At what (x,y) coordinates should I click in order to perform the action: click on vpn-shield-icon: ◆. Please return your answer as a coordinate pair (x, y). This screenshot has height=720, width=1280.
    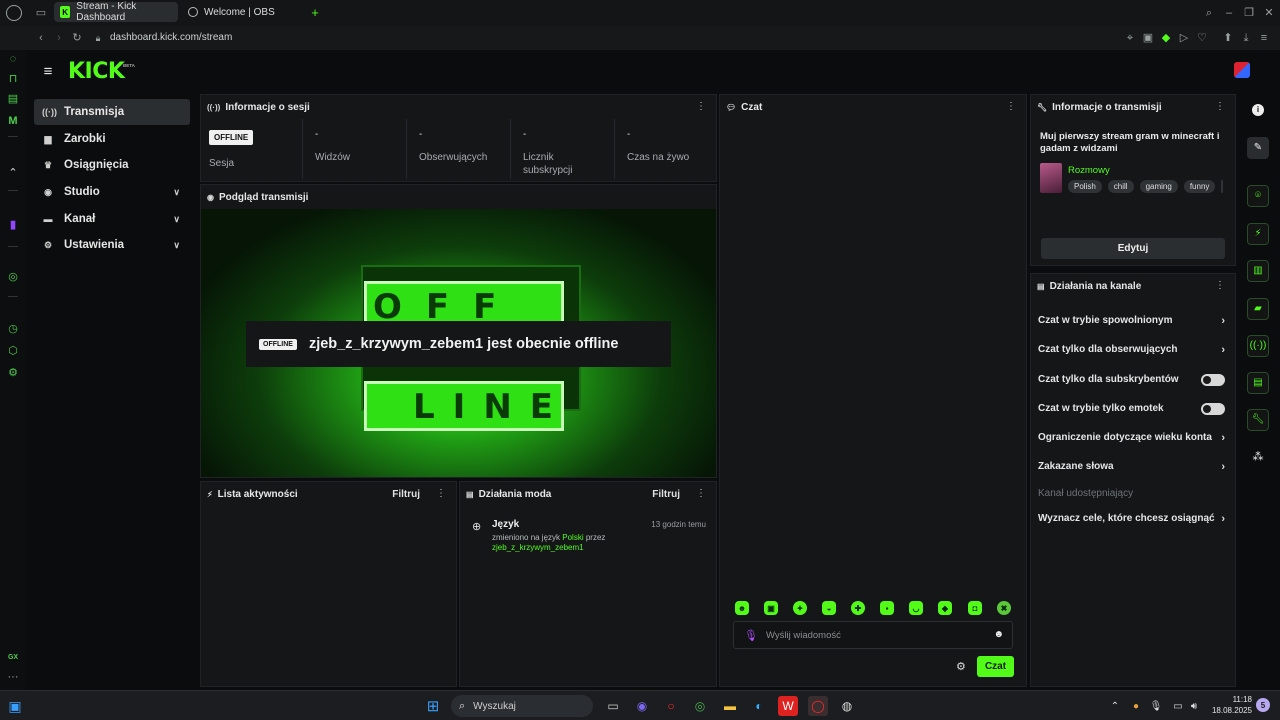
    Looking at the image, I should click on (1166, 38).